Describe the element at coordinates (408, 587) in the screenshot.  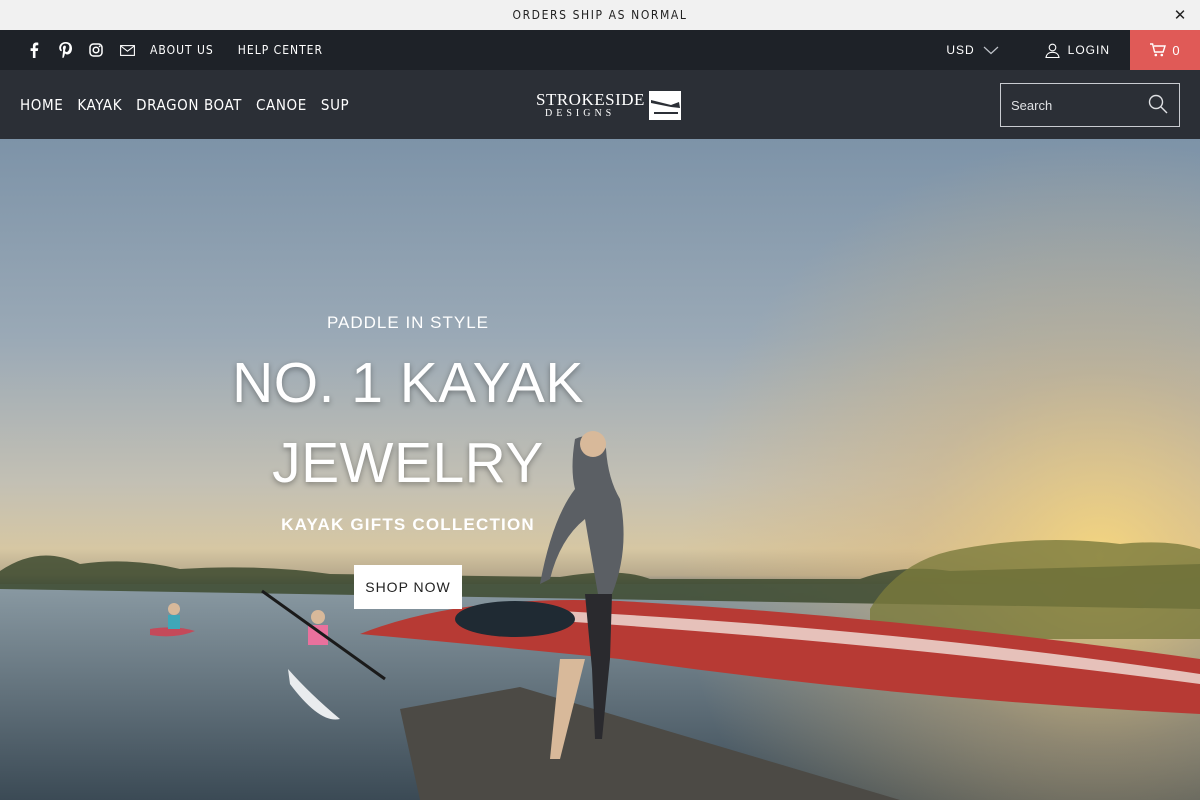
I see `shop-now-button: SHOP NOW` at that location.